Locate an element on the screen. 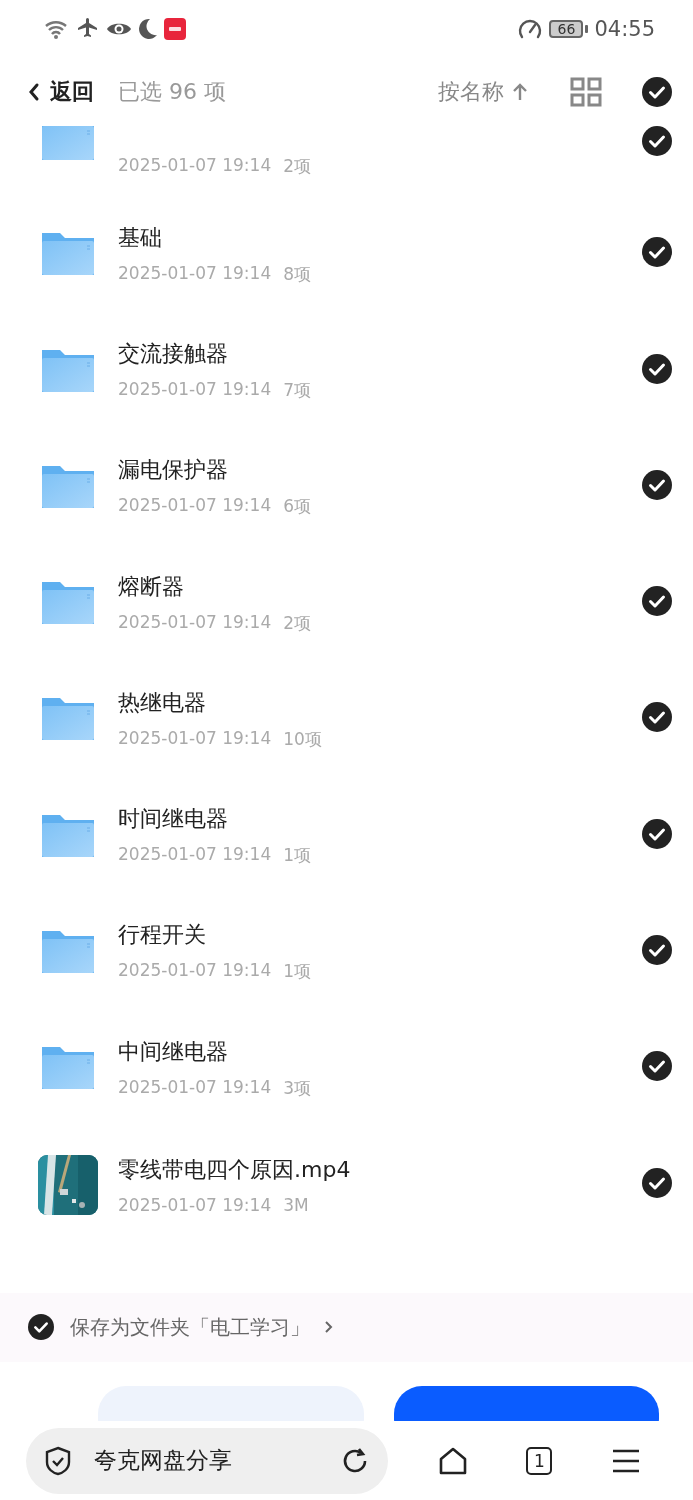 This screenshot has height=1500, width=693. selection-count: 已选 96 项 is located at coordinates (172, 91).